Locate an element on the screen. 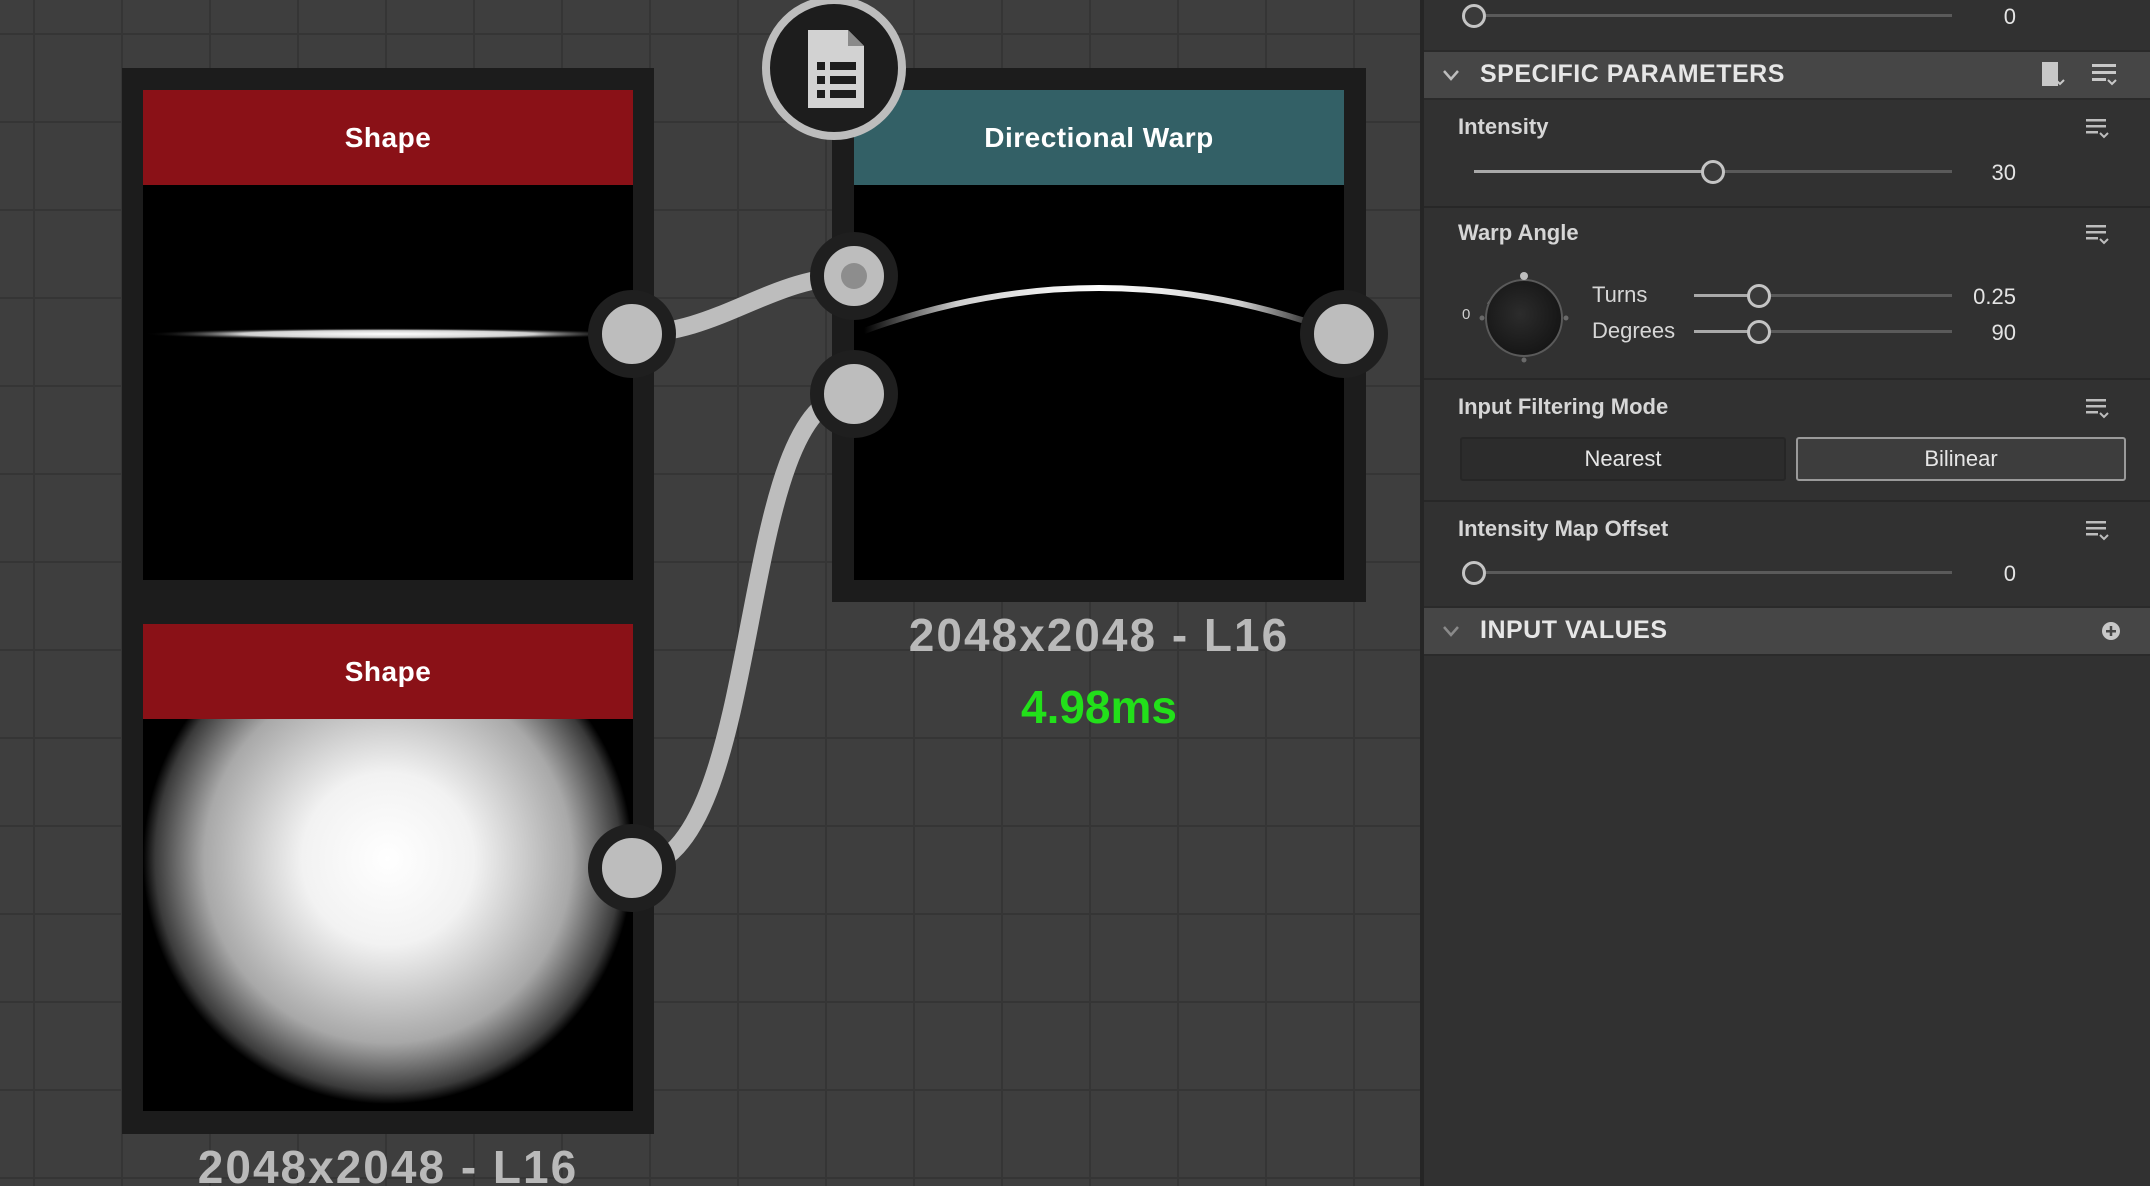 The height and width of the screenshot is (1186, 2150). intensity-map-offset-value: 0 is located at coordinates (1956, 574).